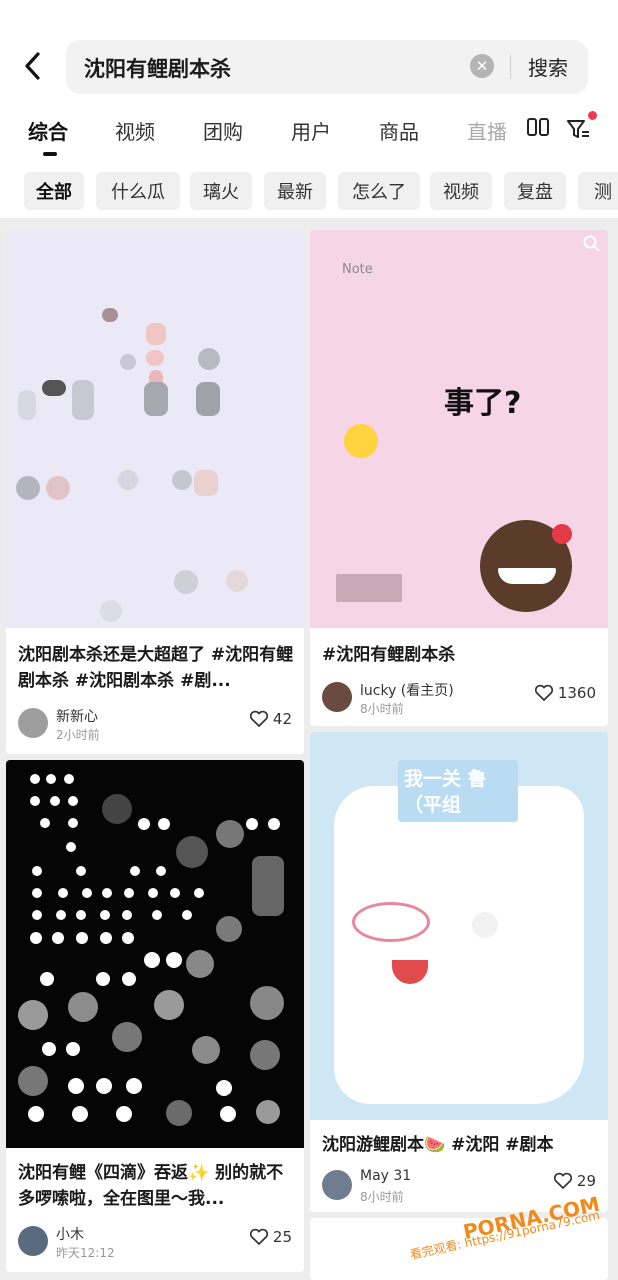 The width and height of the screenshot is (618, 1280). Describe the element at coordinates (357, 269) in the screenshot. I see `cover-note-label: Note` at that location.